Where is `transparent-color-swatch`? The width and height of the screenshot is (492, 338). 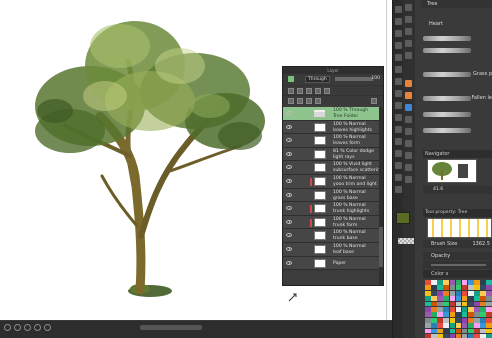 transparent-color-swatch is located at coordinates (406, 241).